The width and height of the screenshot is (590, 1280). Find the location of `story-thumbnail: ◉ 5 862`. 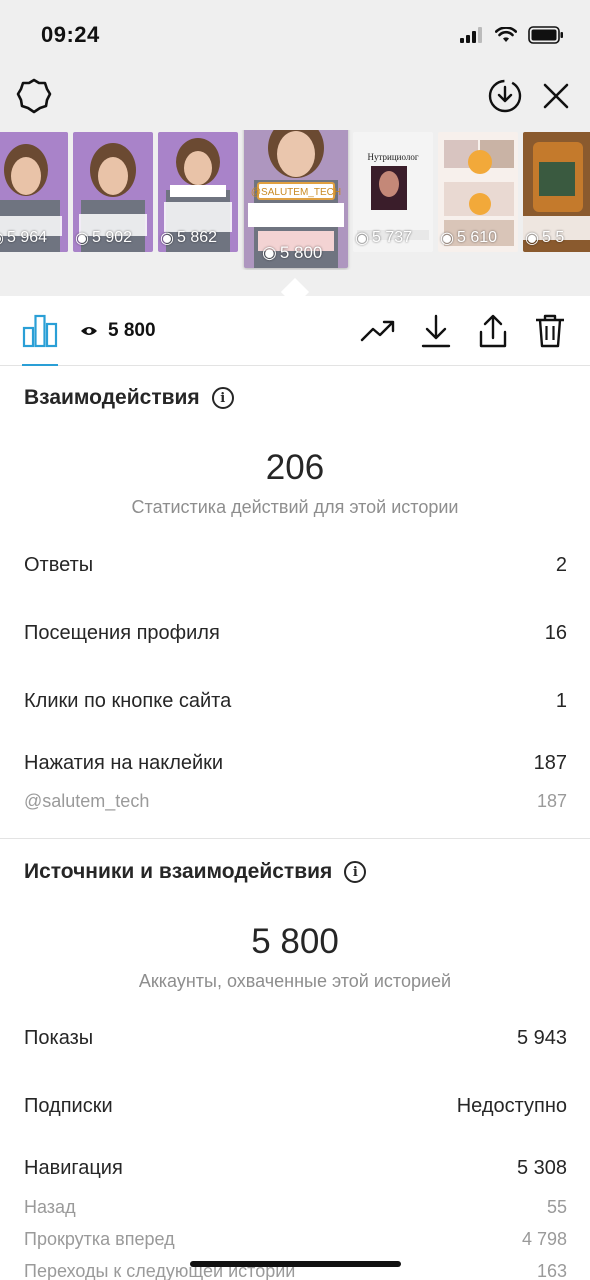

story-thumbnail: ◉ 5 862 is located at coordinates (198, 192).